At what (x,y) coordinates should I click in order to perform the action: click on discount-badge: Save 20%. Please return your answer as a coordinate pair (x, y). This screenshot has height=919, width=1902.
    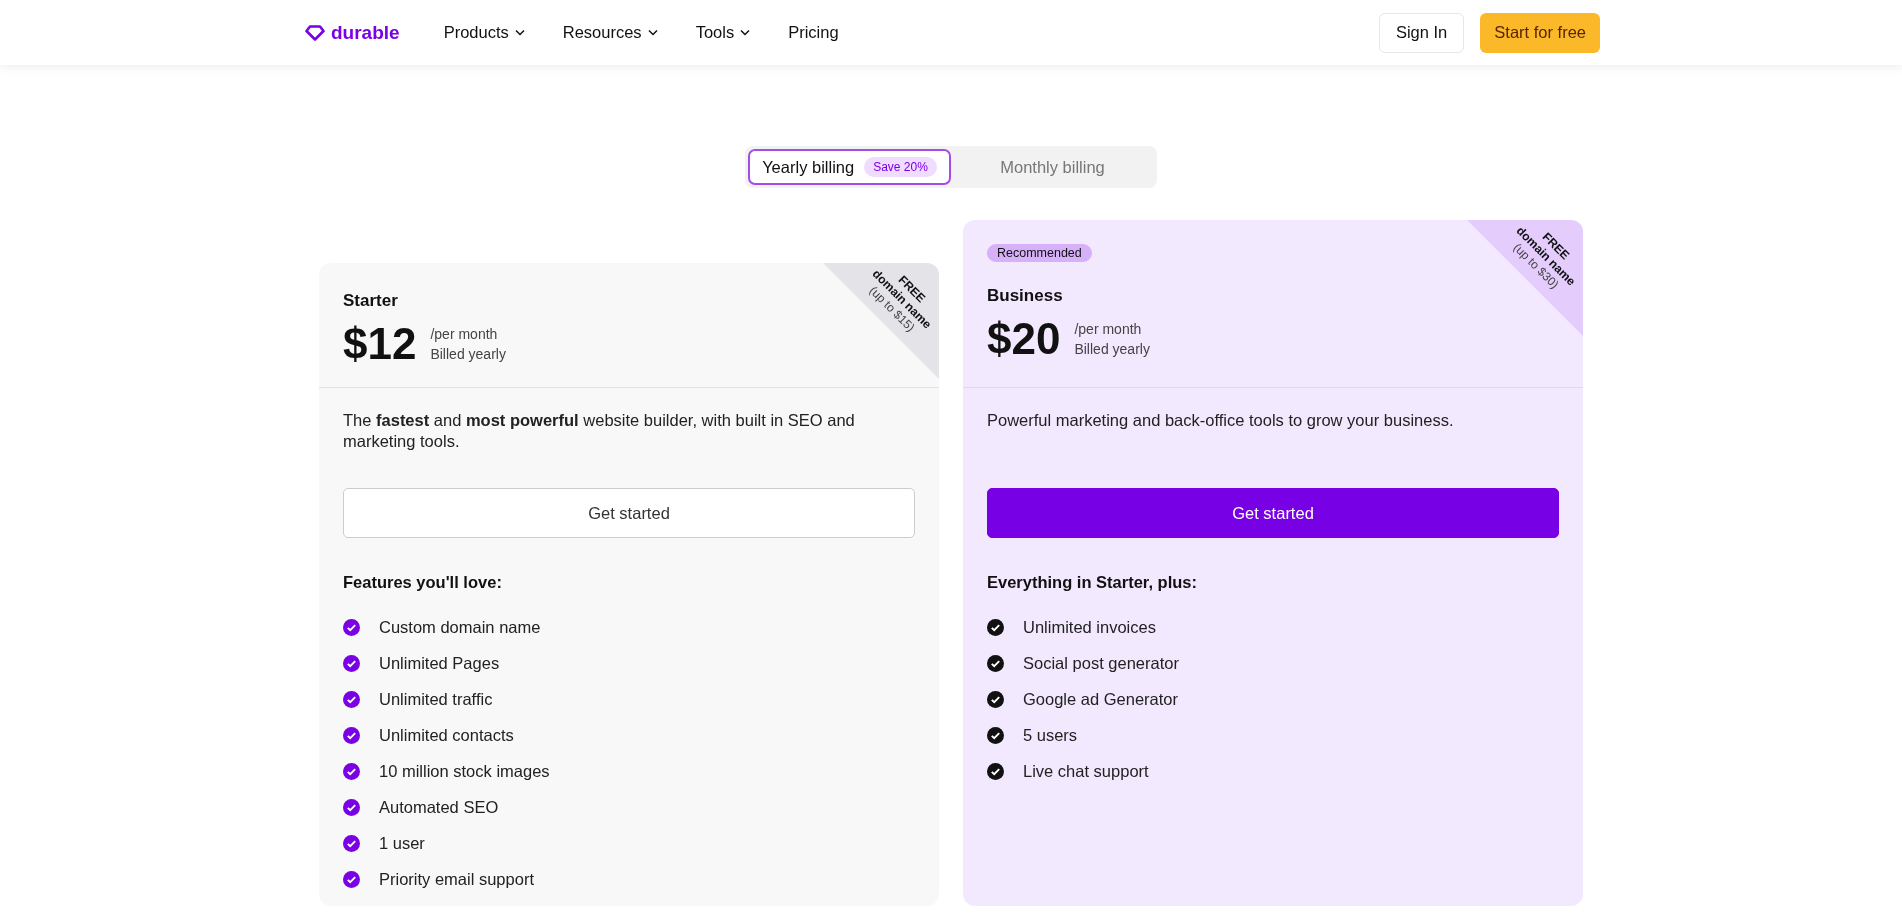
    Looking at the image, I should click on (900, 167).